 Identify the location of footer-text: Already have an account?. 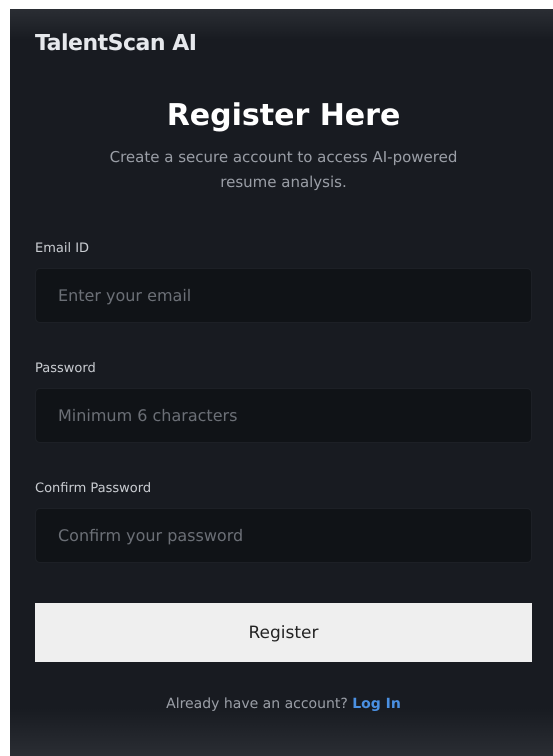
(257, 704).